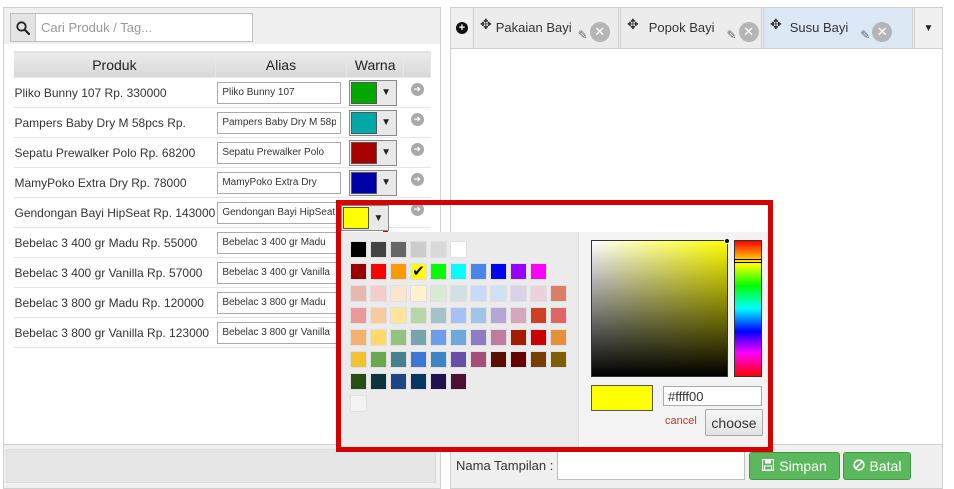  Describe the element at coordinates (928, 28) in the screenshot. I see `tab-dropdown-button: ▼` at that location.